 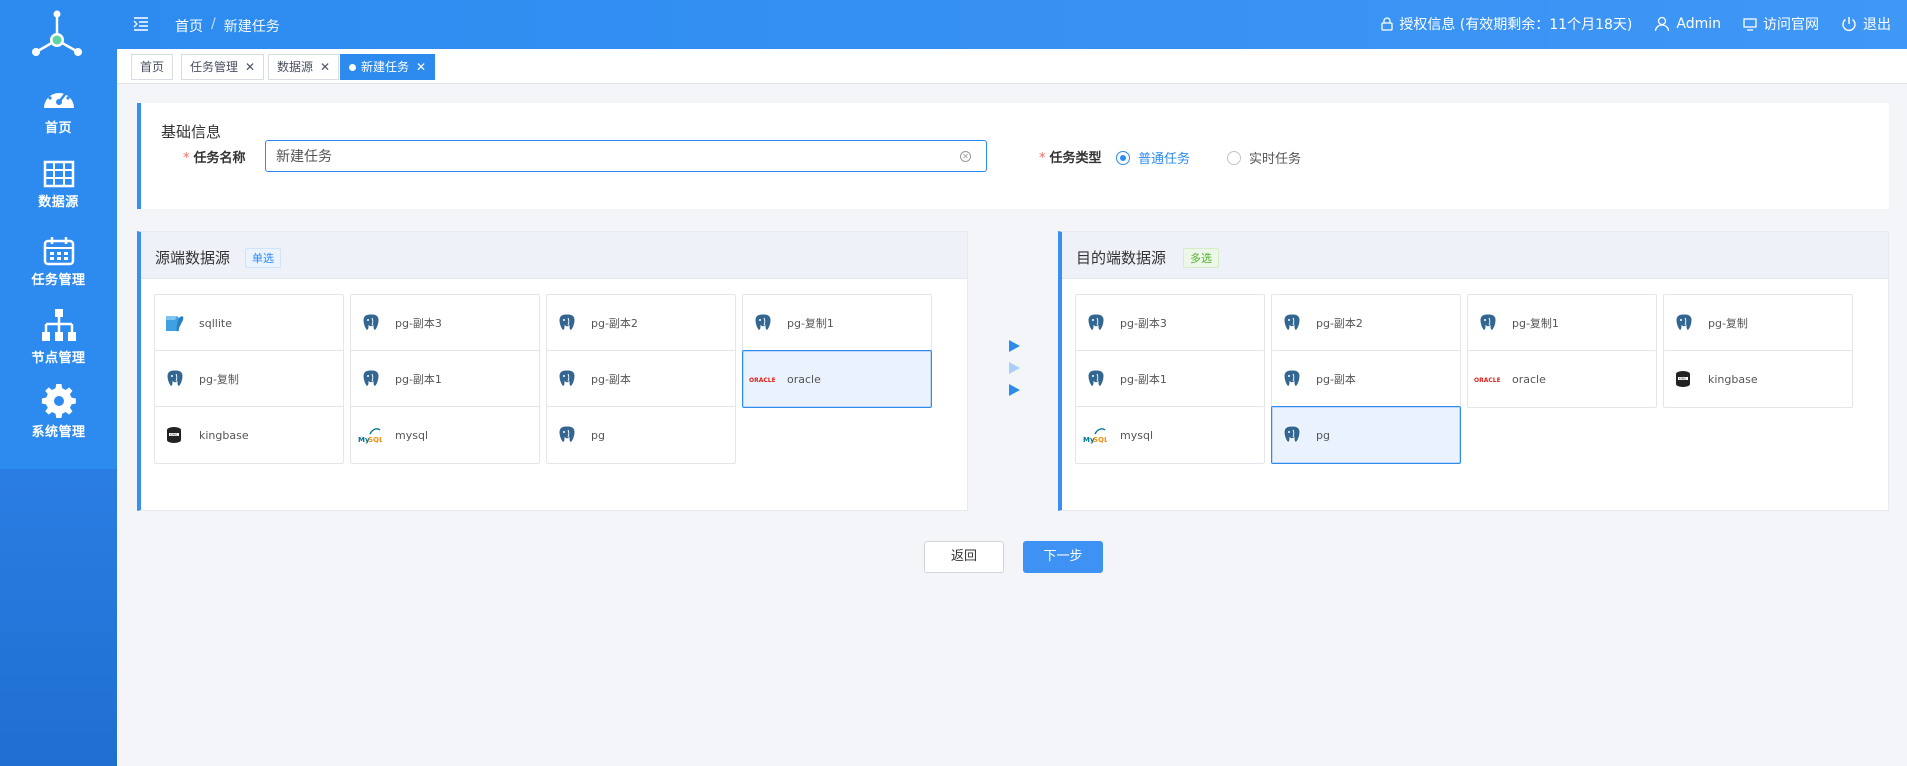 What do you see at coordinates (1562, 379) in the screenshot?
I see `target-datasource-card: ORACLE oracle` at bounding box center [1562, 379].